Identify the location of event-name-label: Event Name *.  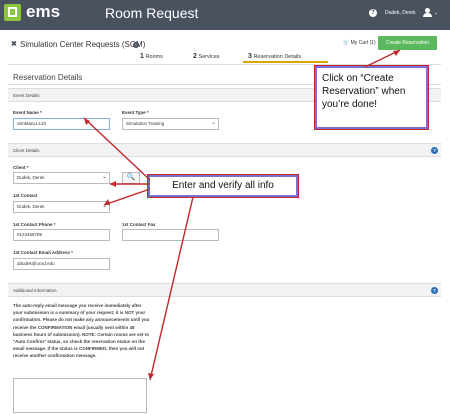
(27, 112).